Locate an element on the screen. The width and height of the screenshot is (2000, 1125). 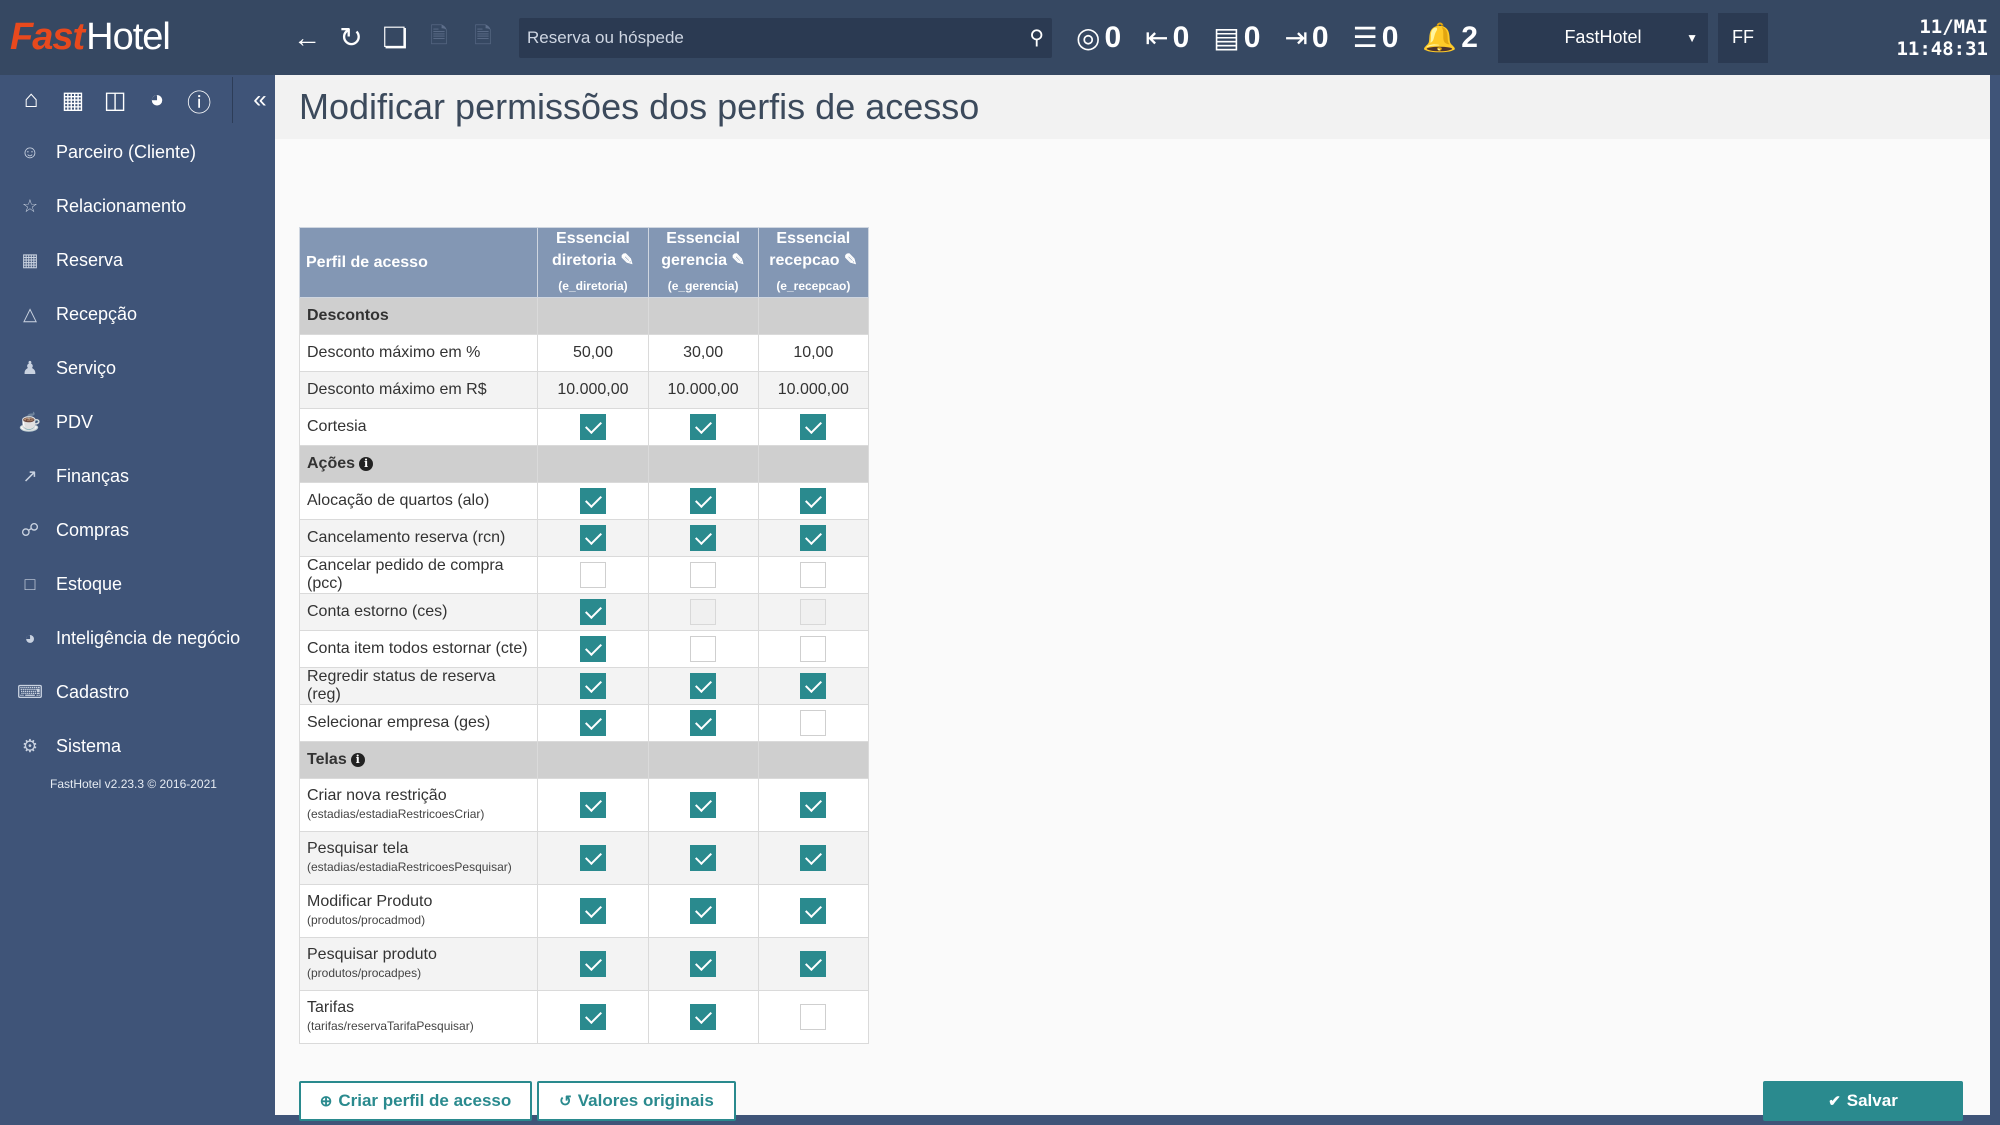
sidebar-item-inteligencia: ◕ Inteligência de negócio is located at coordinates (137, 638).